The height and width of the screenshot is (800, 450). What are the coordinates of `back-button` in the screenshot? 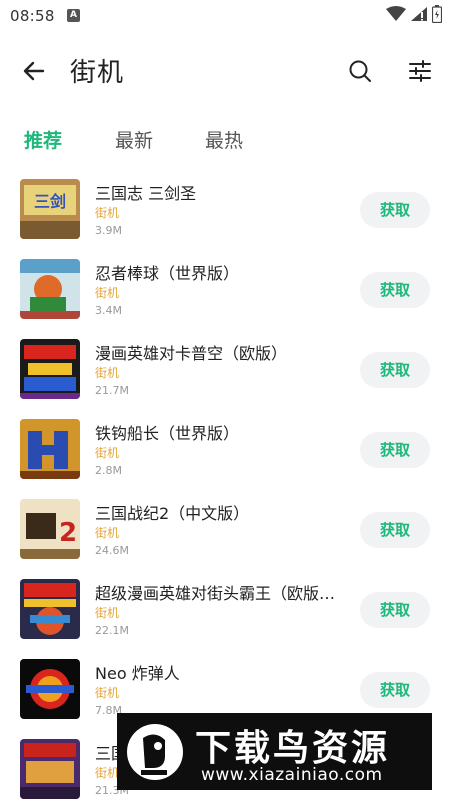 It's located at (34, 71).